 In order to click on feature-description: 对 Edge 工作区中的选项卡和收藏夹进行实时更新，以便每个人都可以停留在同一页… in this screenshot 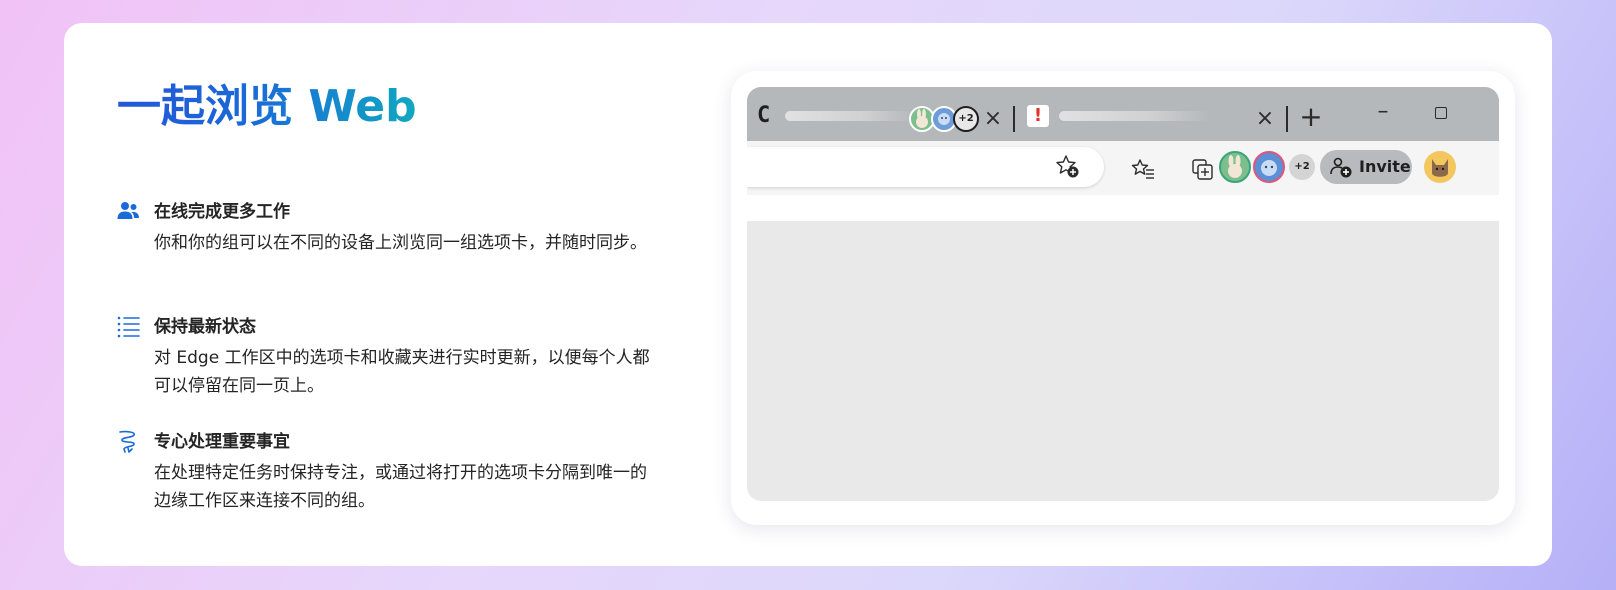, I will do `click(402, 372)`.